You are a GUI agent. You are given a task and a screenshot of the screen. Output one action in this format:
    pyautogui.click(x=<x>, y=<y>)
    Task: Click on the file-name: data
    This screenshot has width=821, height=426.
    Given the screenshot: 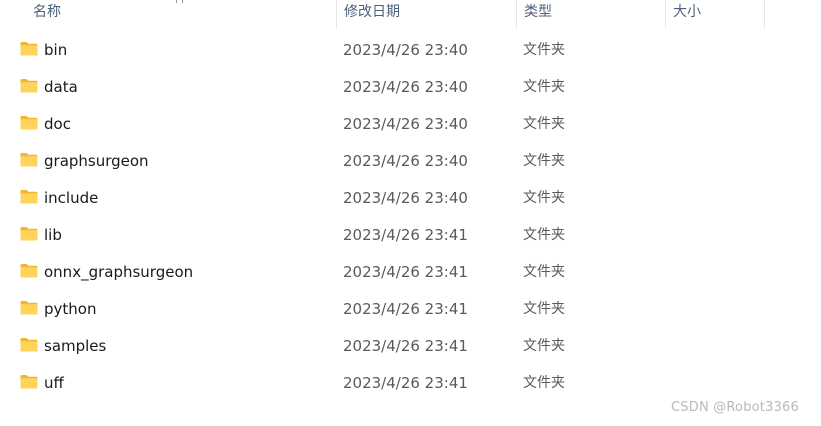 What is the action you would take?
    pyautogui.click(x=61, y=87)
    